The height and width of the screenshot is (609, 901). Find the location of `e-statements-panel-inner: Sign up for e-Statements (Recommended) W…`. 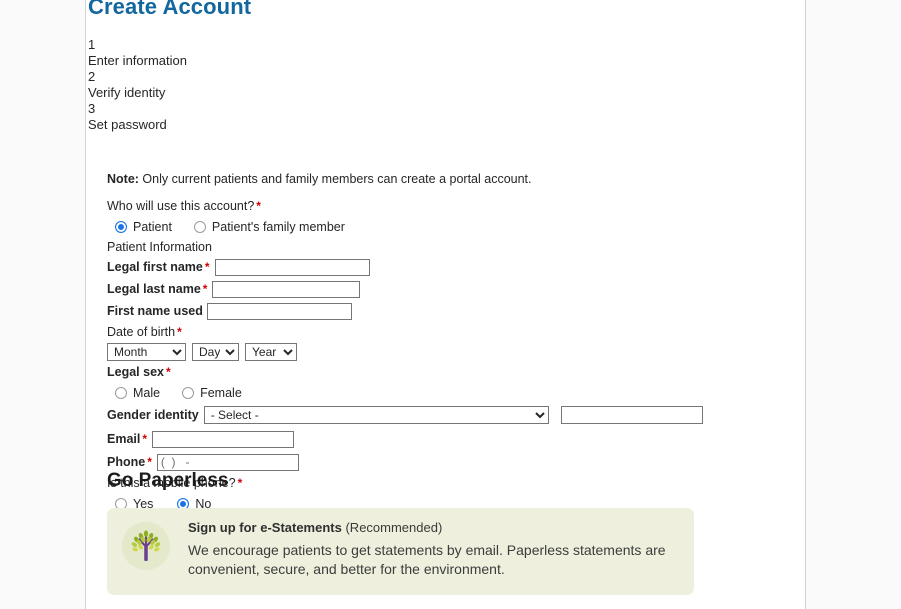

e-statements-panel-inner: Sign up for e-Statements (Recommended) W… is located at coordinates (400, 543).